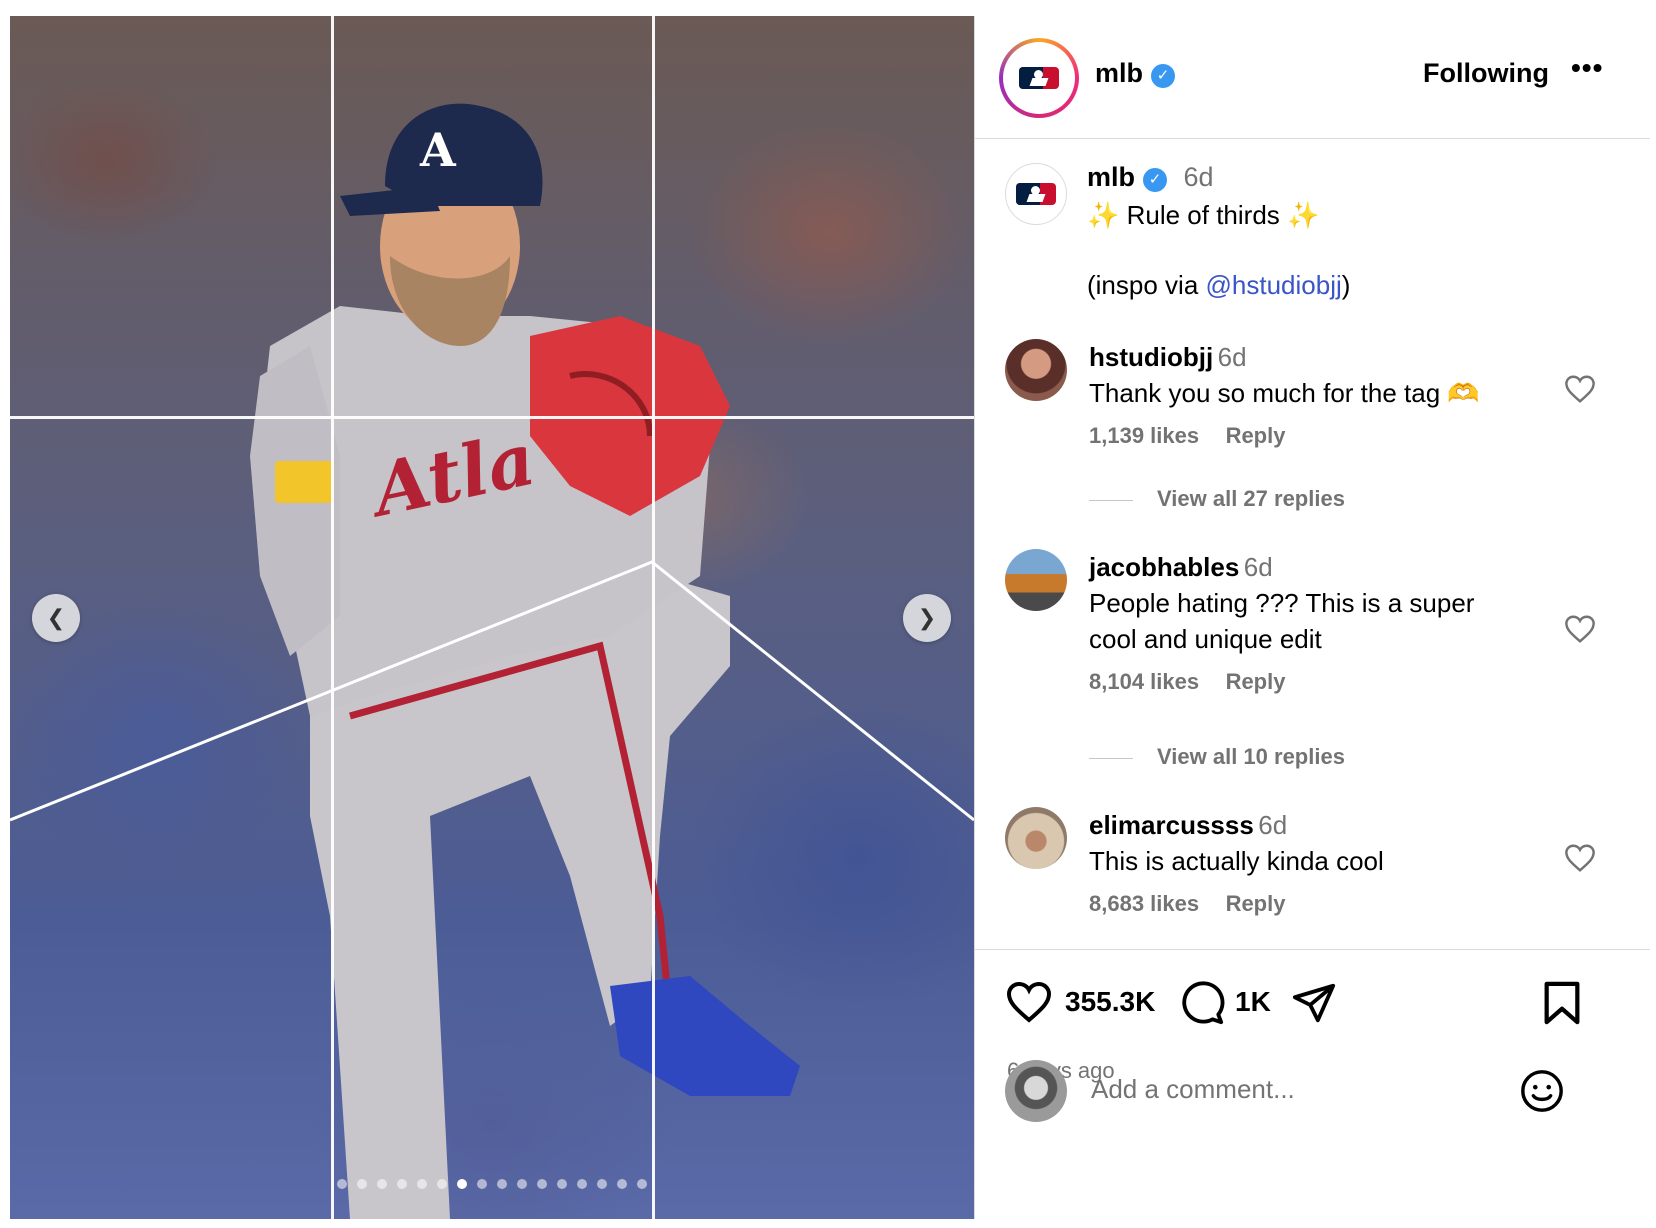 The width and height of the screenshot is (1656, 1228). I want to click on chevron-left-icon: ❮, so click(56, 617).